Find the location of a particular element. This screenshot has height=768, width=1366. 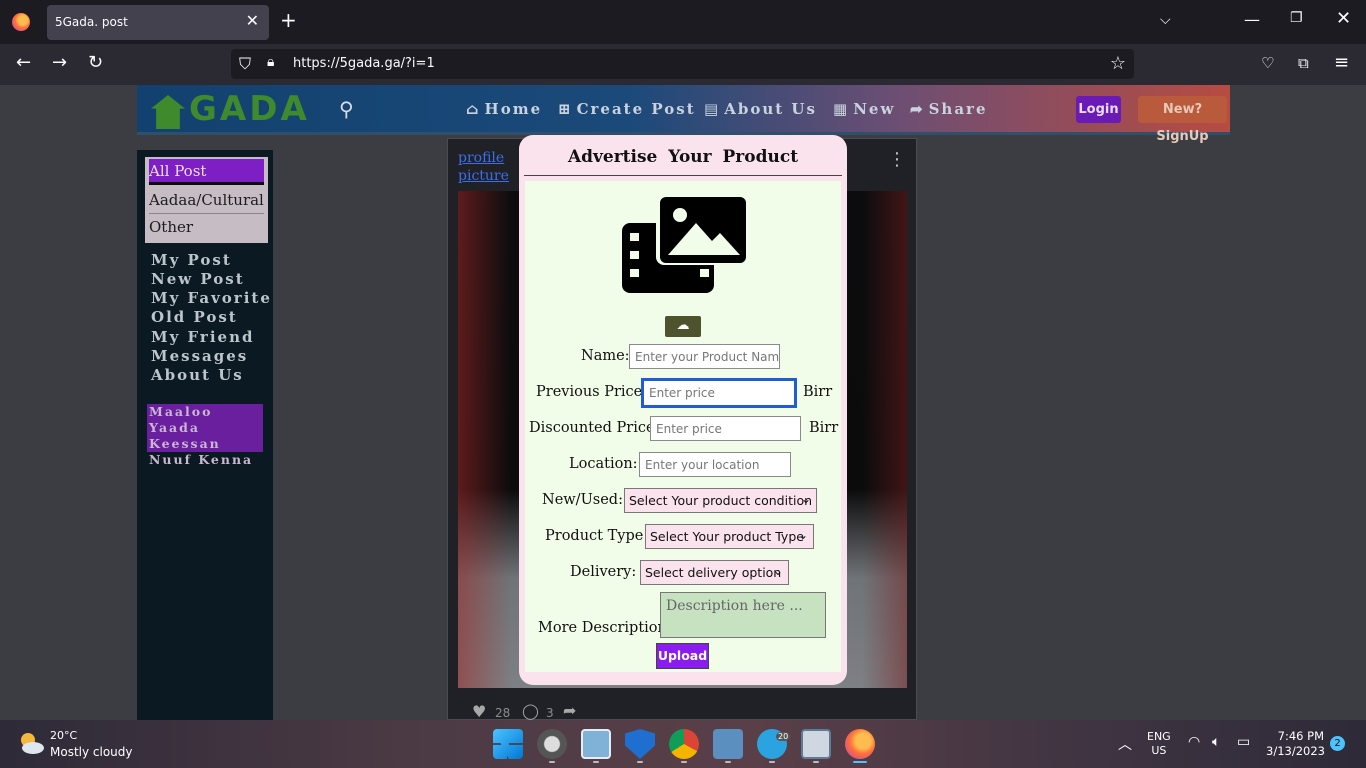

product-type-label: Product Type: is located at coordinates (597, 536).